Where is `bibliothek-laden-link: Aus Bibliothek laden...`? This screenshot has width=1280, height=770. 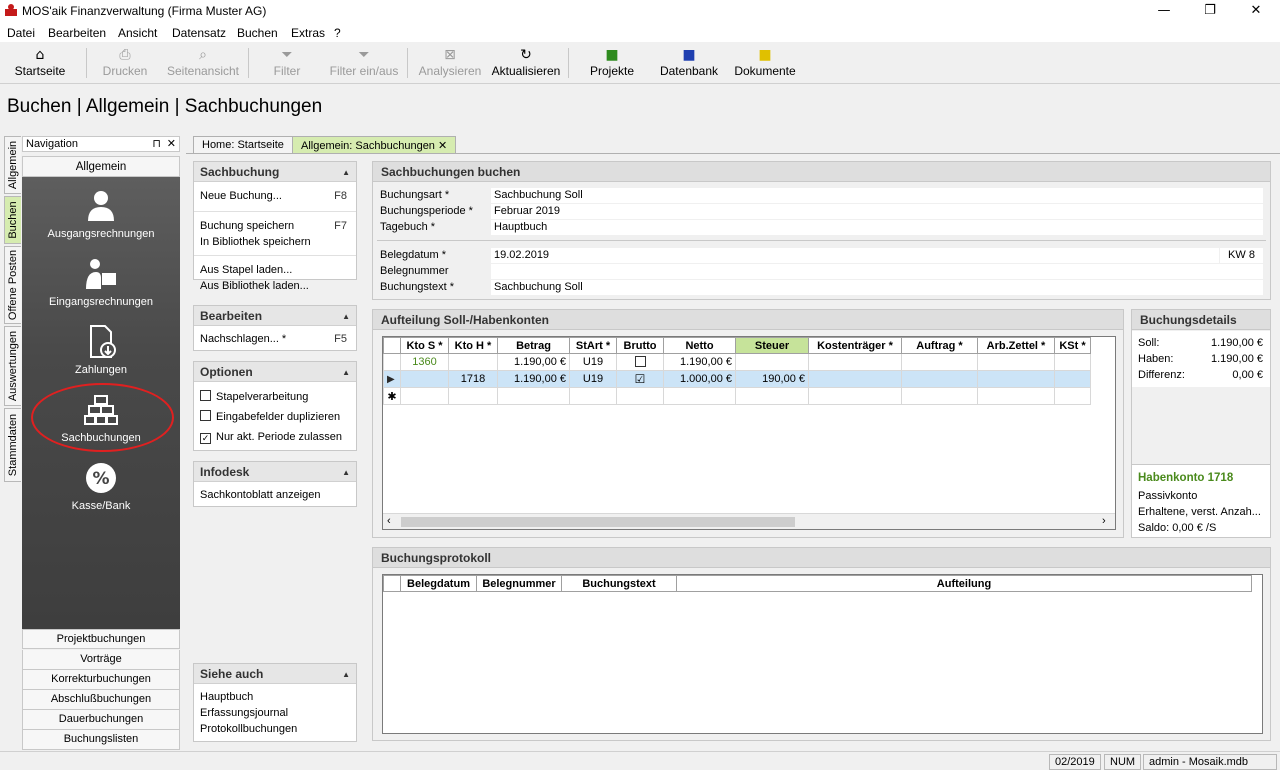 bibliothek-laden-link: Aus Bibliothek laden... is located at coordinates (275, 286).